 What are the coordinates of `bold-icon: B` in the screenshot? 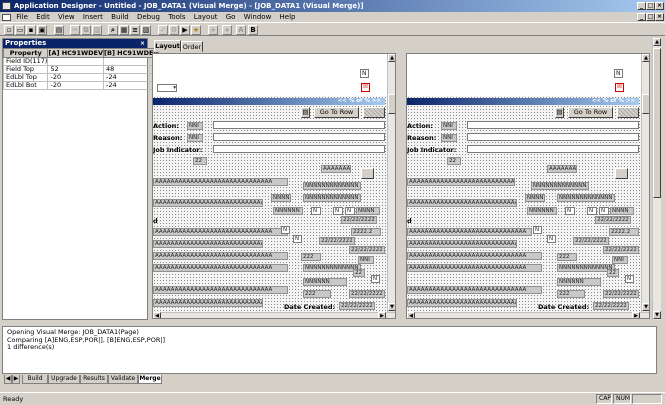 It's located at (253, 30).